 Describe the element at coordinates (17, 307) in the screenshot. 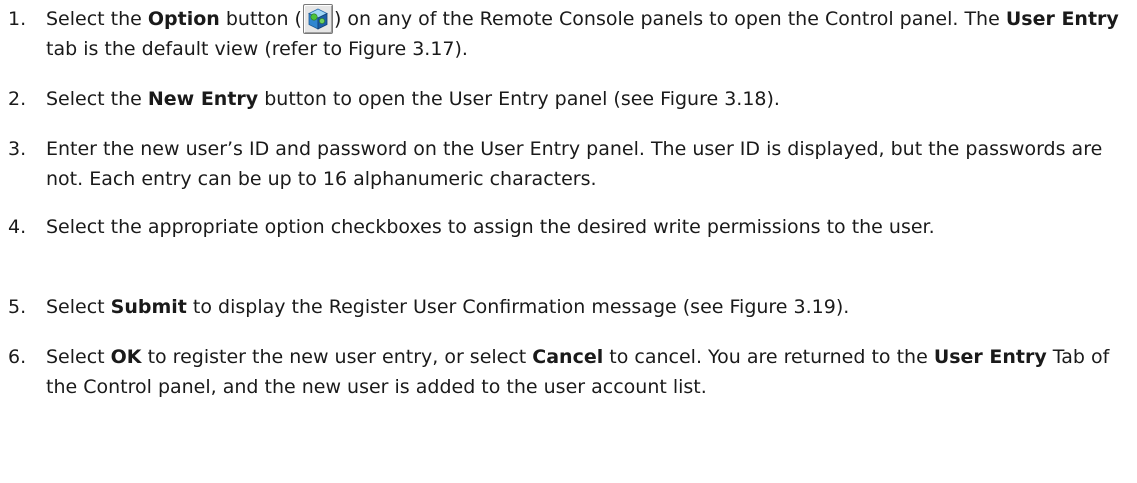

I see `step-number: 5.` at that location.